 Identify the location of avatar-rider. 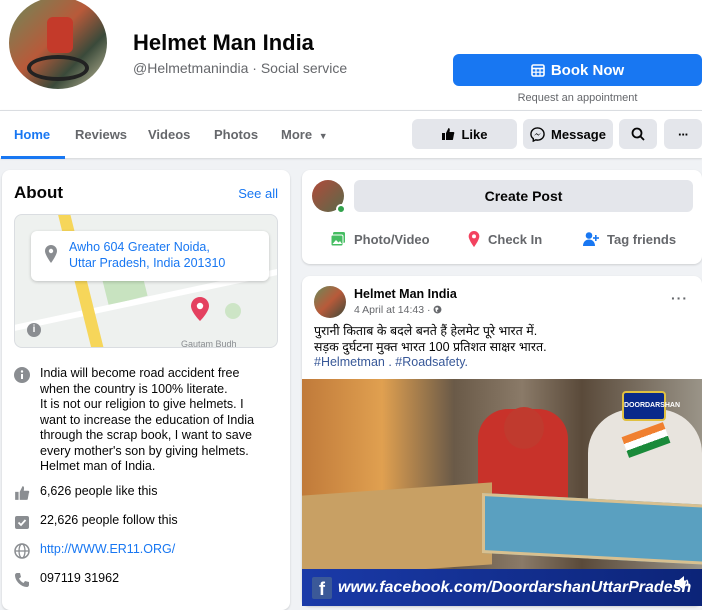
(60, 35).